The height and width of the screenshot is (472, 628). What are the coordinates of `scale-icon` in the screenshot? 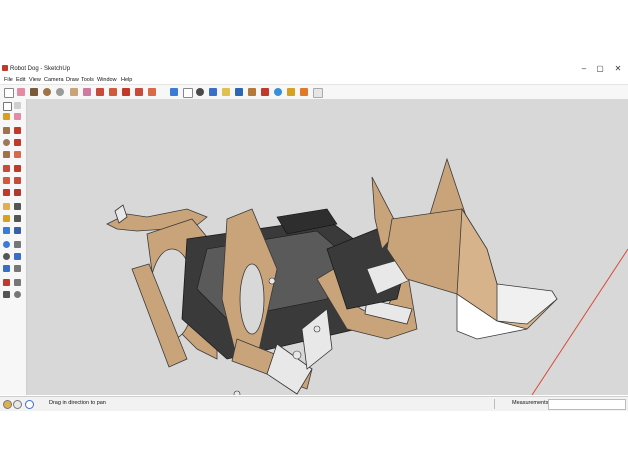 It's located at (126, 92).